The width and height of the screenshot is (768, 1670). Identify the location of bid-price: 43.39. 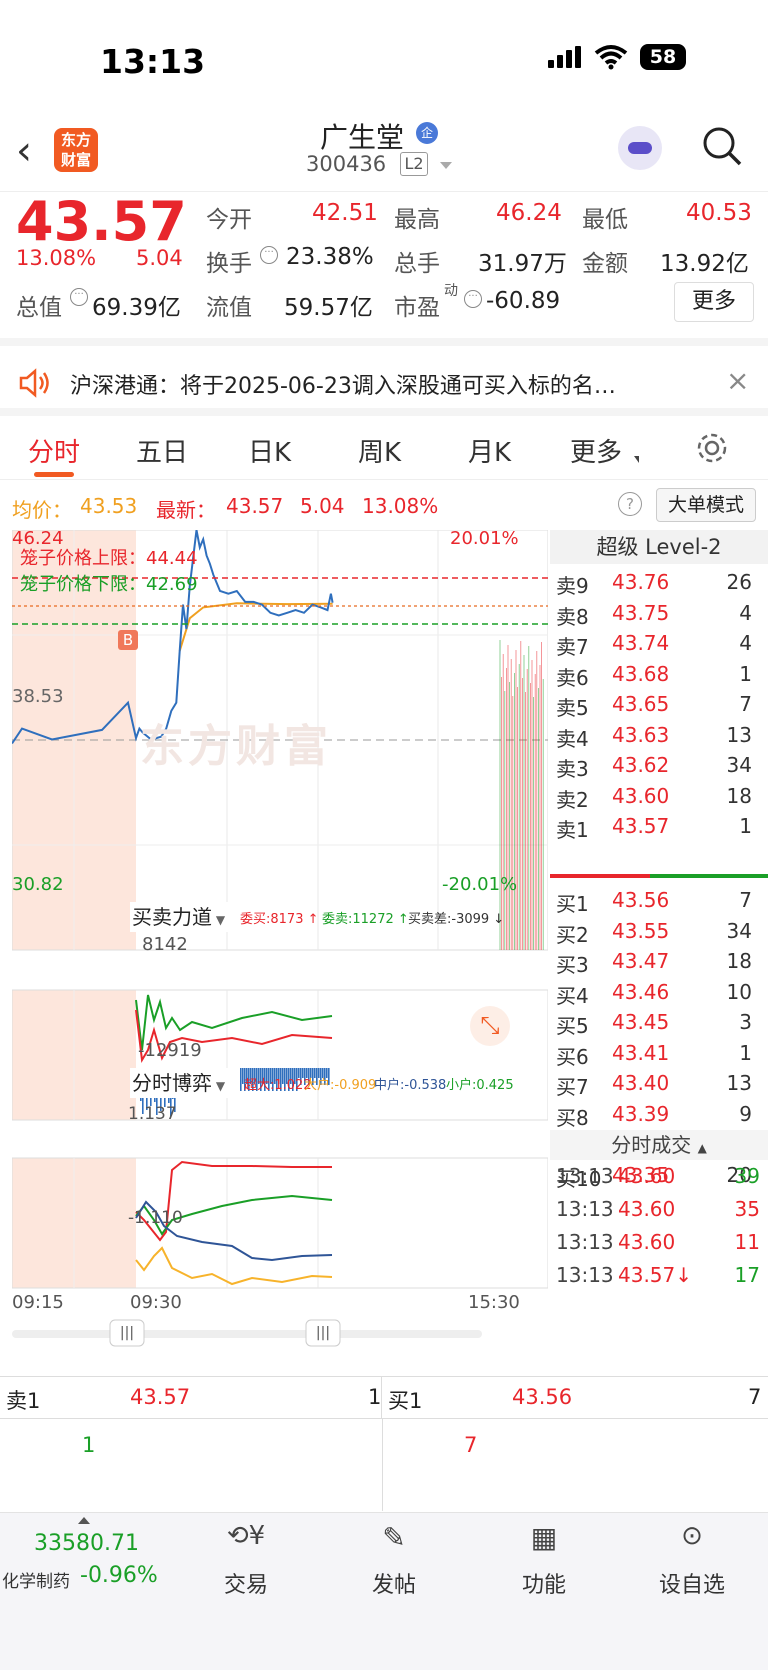
(641, 1113).